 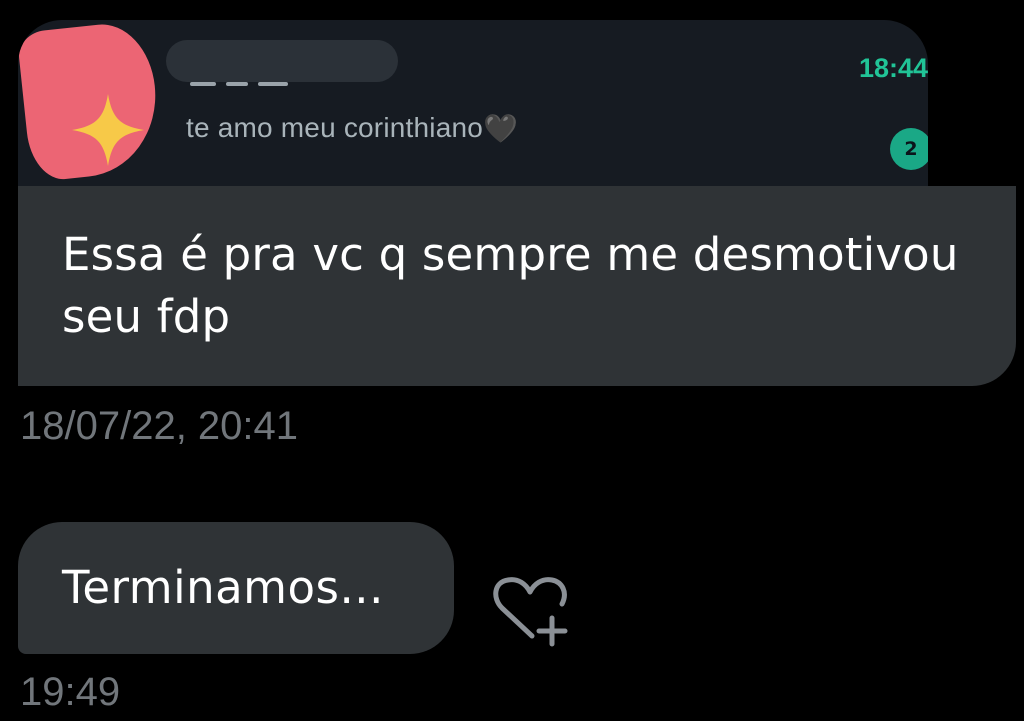 I want to click on unread-count-badge: 2, so click(x=909, y=149).